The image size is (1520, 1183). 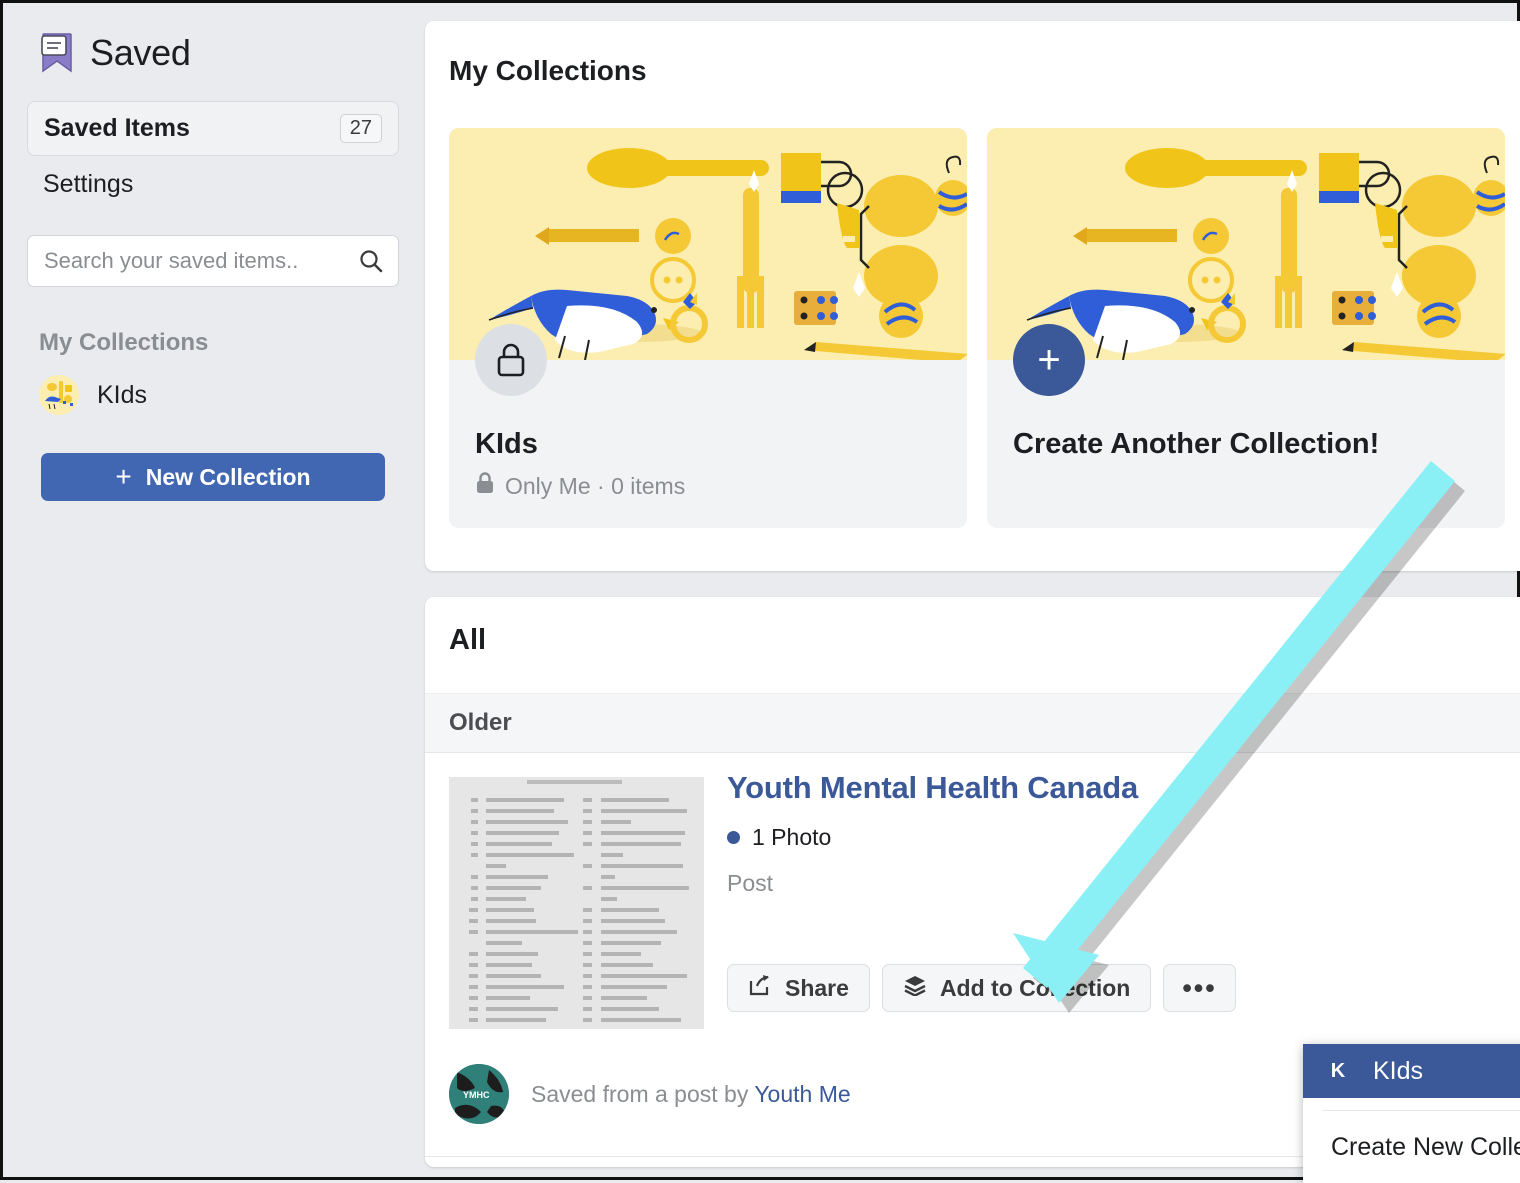 I want to click on avatar: YMHC, so click(x=479, y=1094).